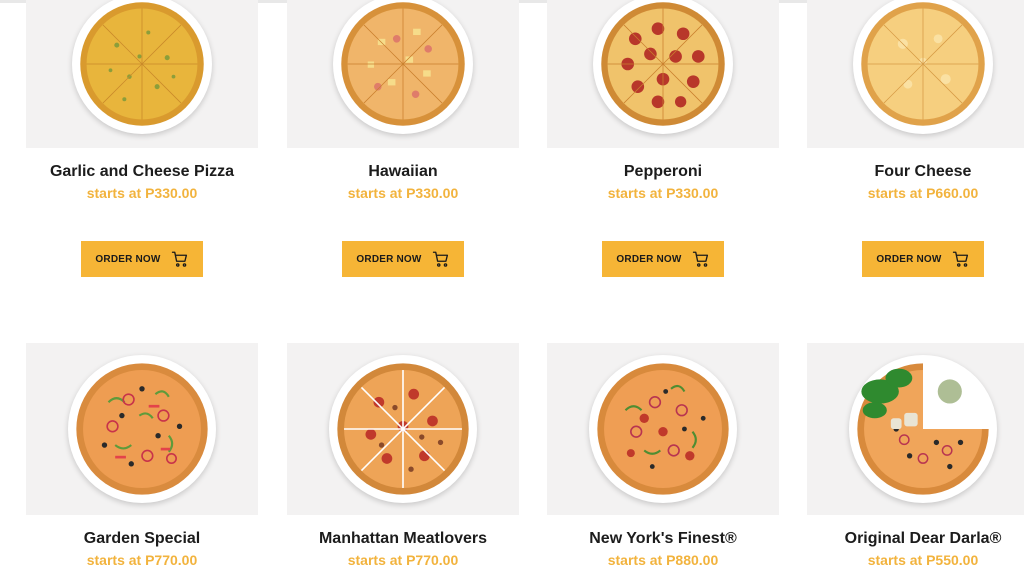 This screenshot has width=1024, height=580. What do you see at coordinates (923, 560) in the screenshot?
I see `product-price: starts at P550.00` at bounding box center [923, 560].